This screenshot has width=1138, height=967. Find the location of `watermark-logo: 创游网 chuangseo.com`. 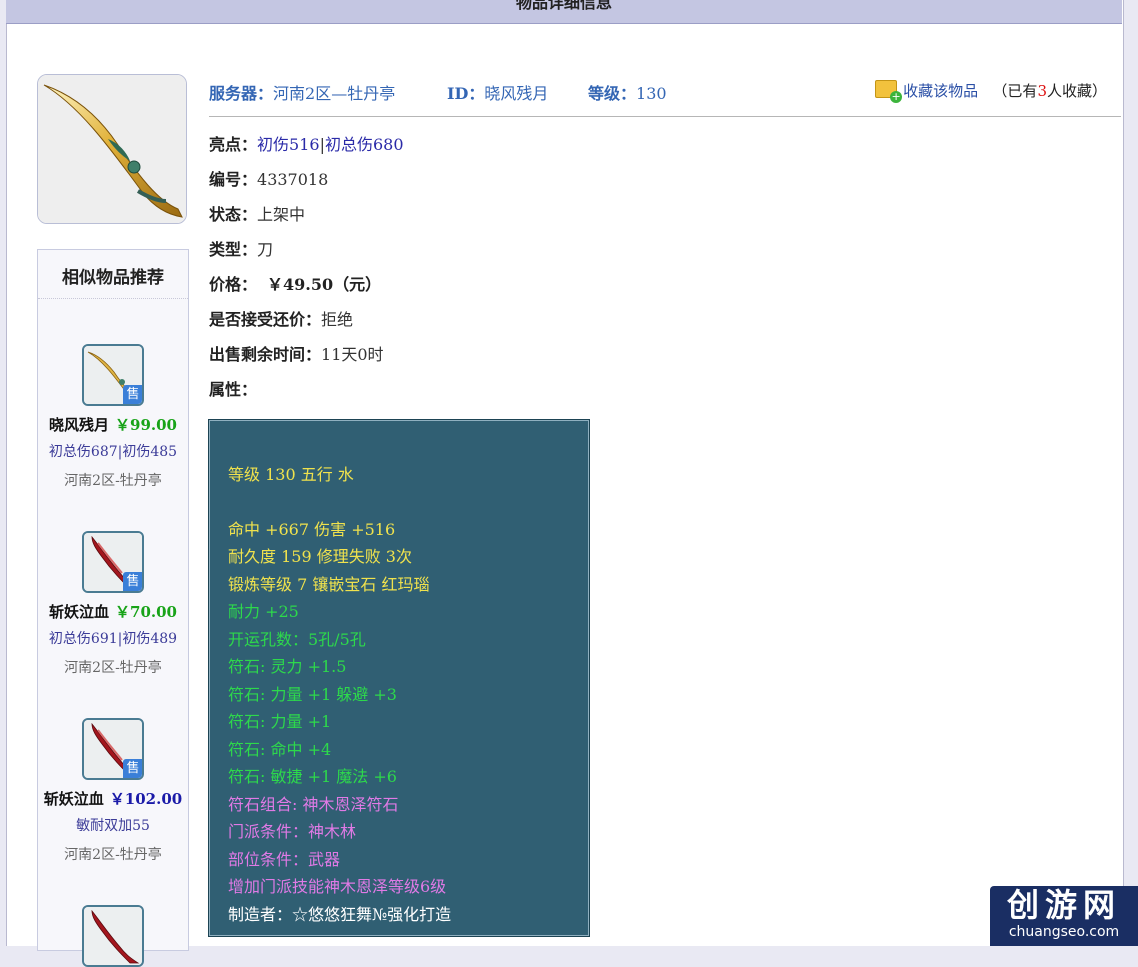

watermark-logo: 创游网 chuangseo.com is located at coordinates (1064, 916).